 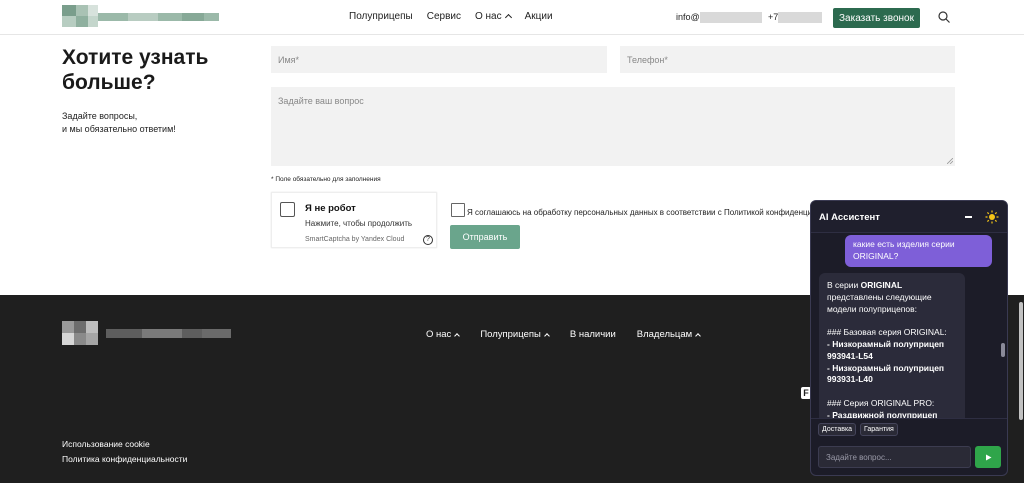 I want to click on redacted-email, so click(x=730, y=18).